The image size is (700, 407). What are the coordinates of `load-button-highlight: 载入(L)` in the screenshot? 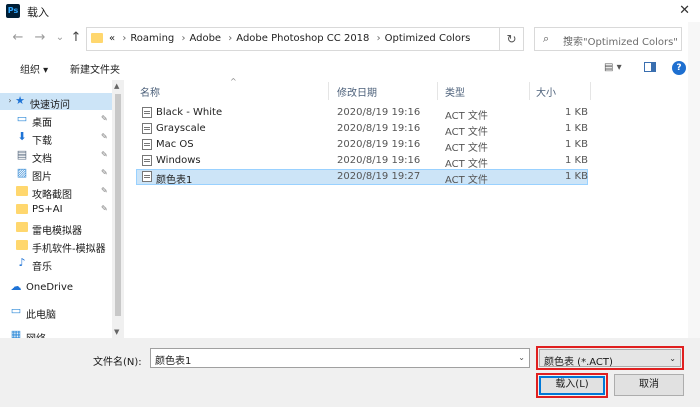 It's located at (572, 385).